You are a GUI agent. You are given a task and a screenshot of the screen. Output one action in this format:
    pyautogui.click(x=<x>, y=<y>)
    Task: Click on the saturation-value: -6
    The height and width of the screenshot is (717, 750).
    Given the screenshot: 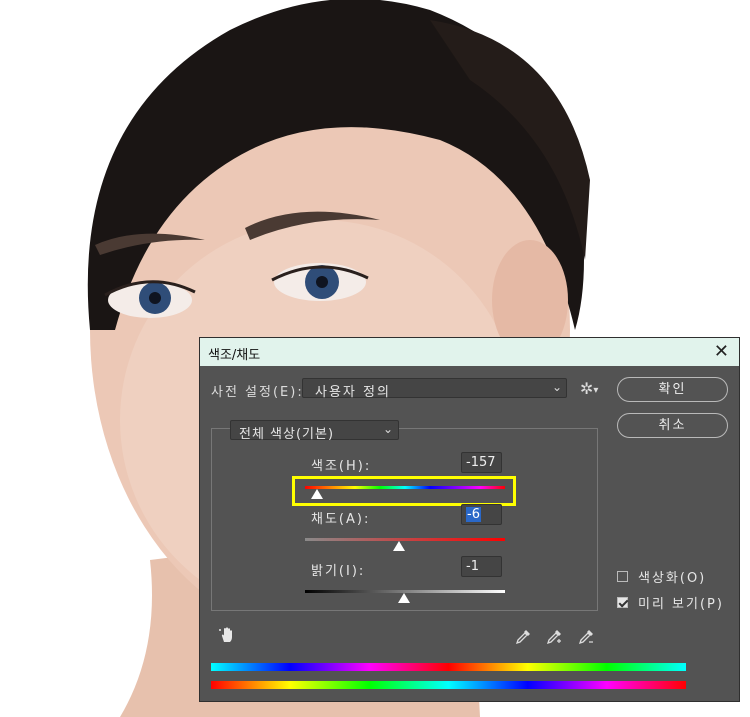 What is the action you would take?
    pyautogui.click(x=473, y=514)
    